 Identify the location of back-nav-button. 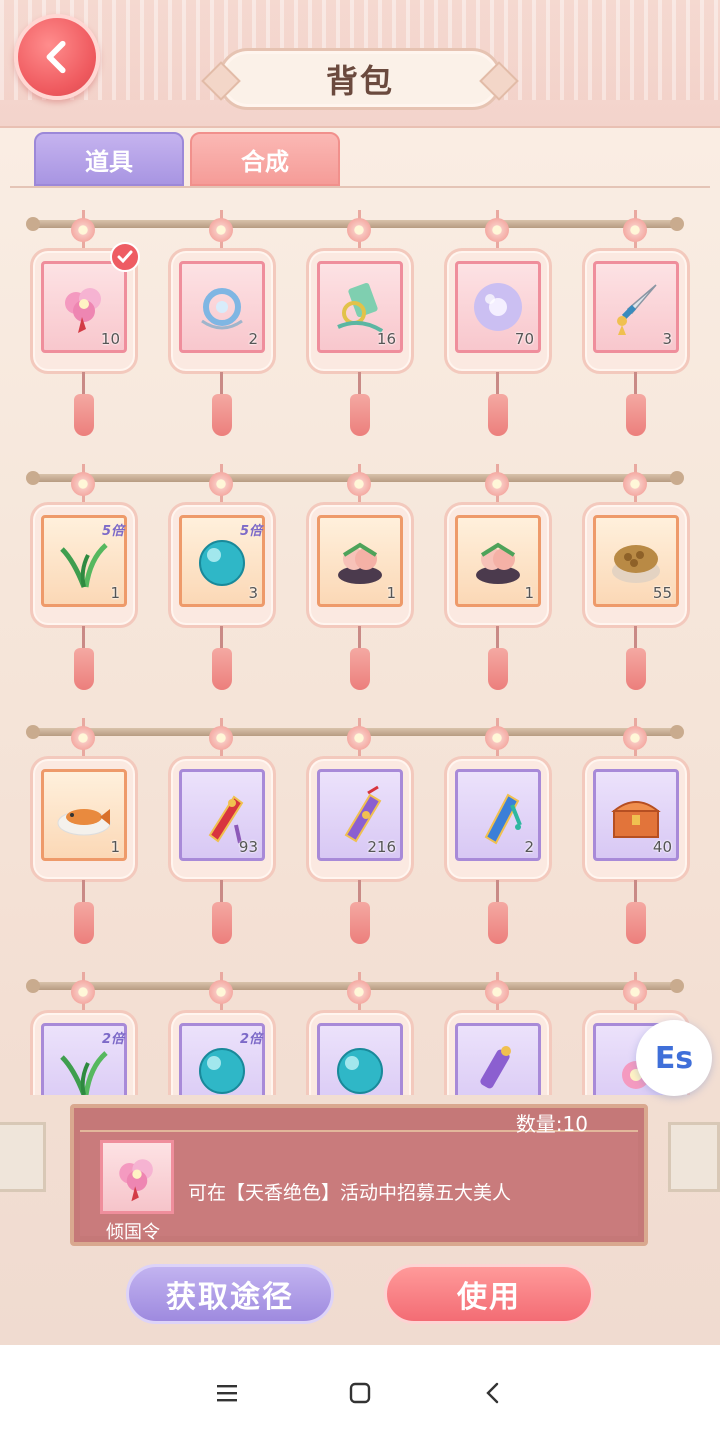
(493, 1393).